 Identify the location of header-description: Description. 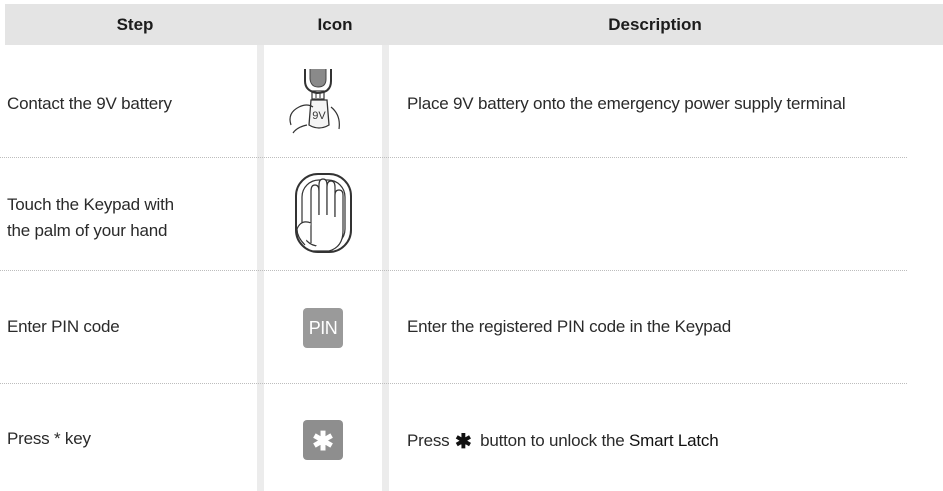
(655, 24).